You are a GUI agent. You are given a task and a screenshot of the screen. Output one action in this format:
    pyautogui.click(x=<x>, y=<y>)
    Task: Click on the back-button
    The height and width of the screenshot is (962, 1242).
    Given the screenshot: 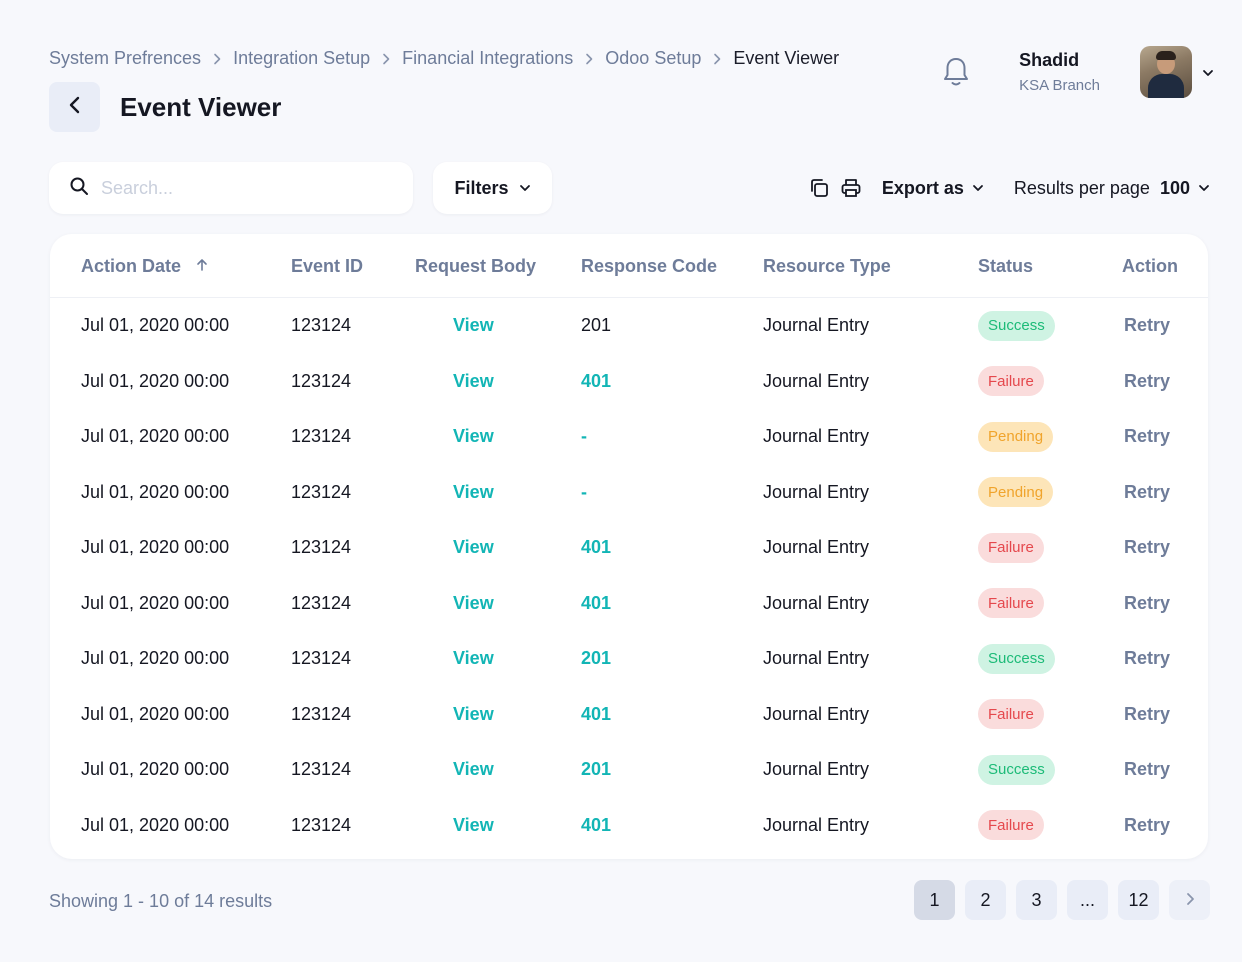 What is the action you would take?
    pyautogui.click(x=74, y=107)
    